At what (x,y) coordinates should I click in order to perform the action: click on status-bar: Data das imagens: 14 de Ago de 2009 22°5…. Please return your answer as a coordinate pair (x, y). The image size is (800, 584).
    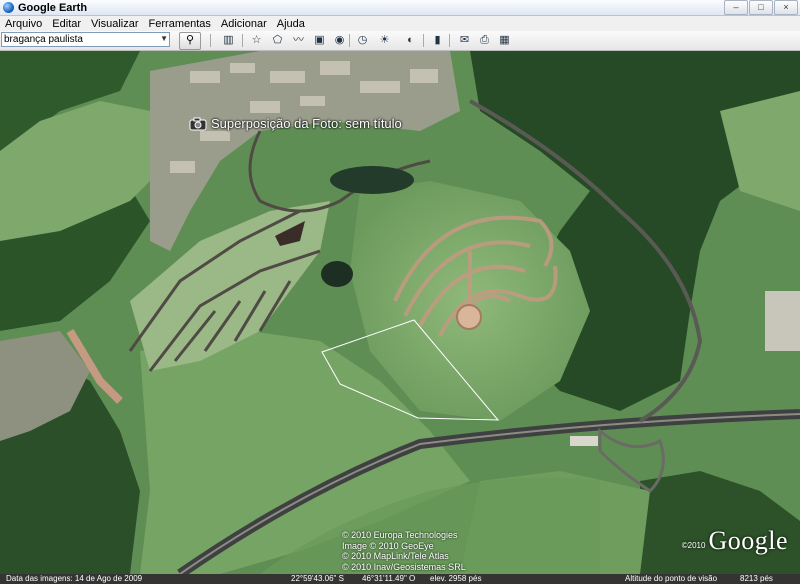
    Looking at the image, I should click on (400, 579).